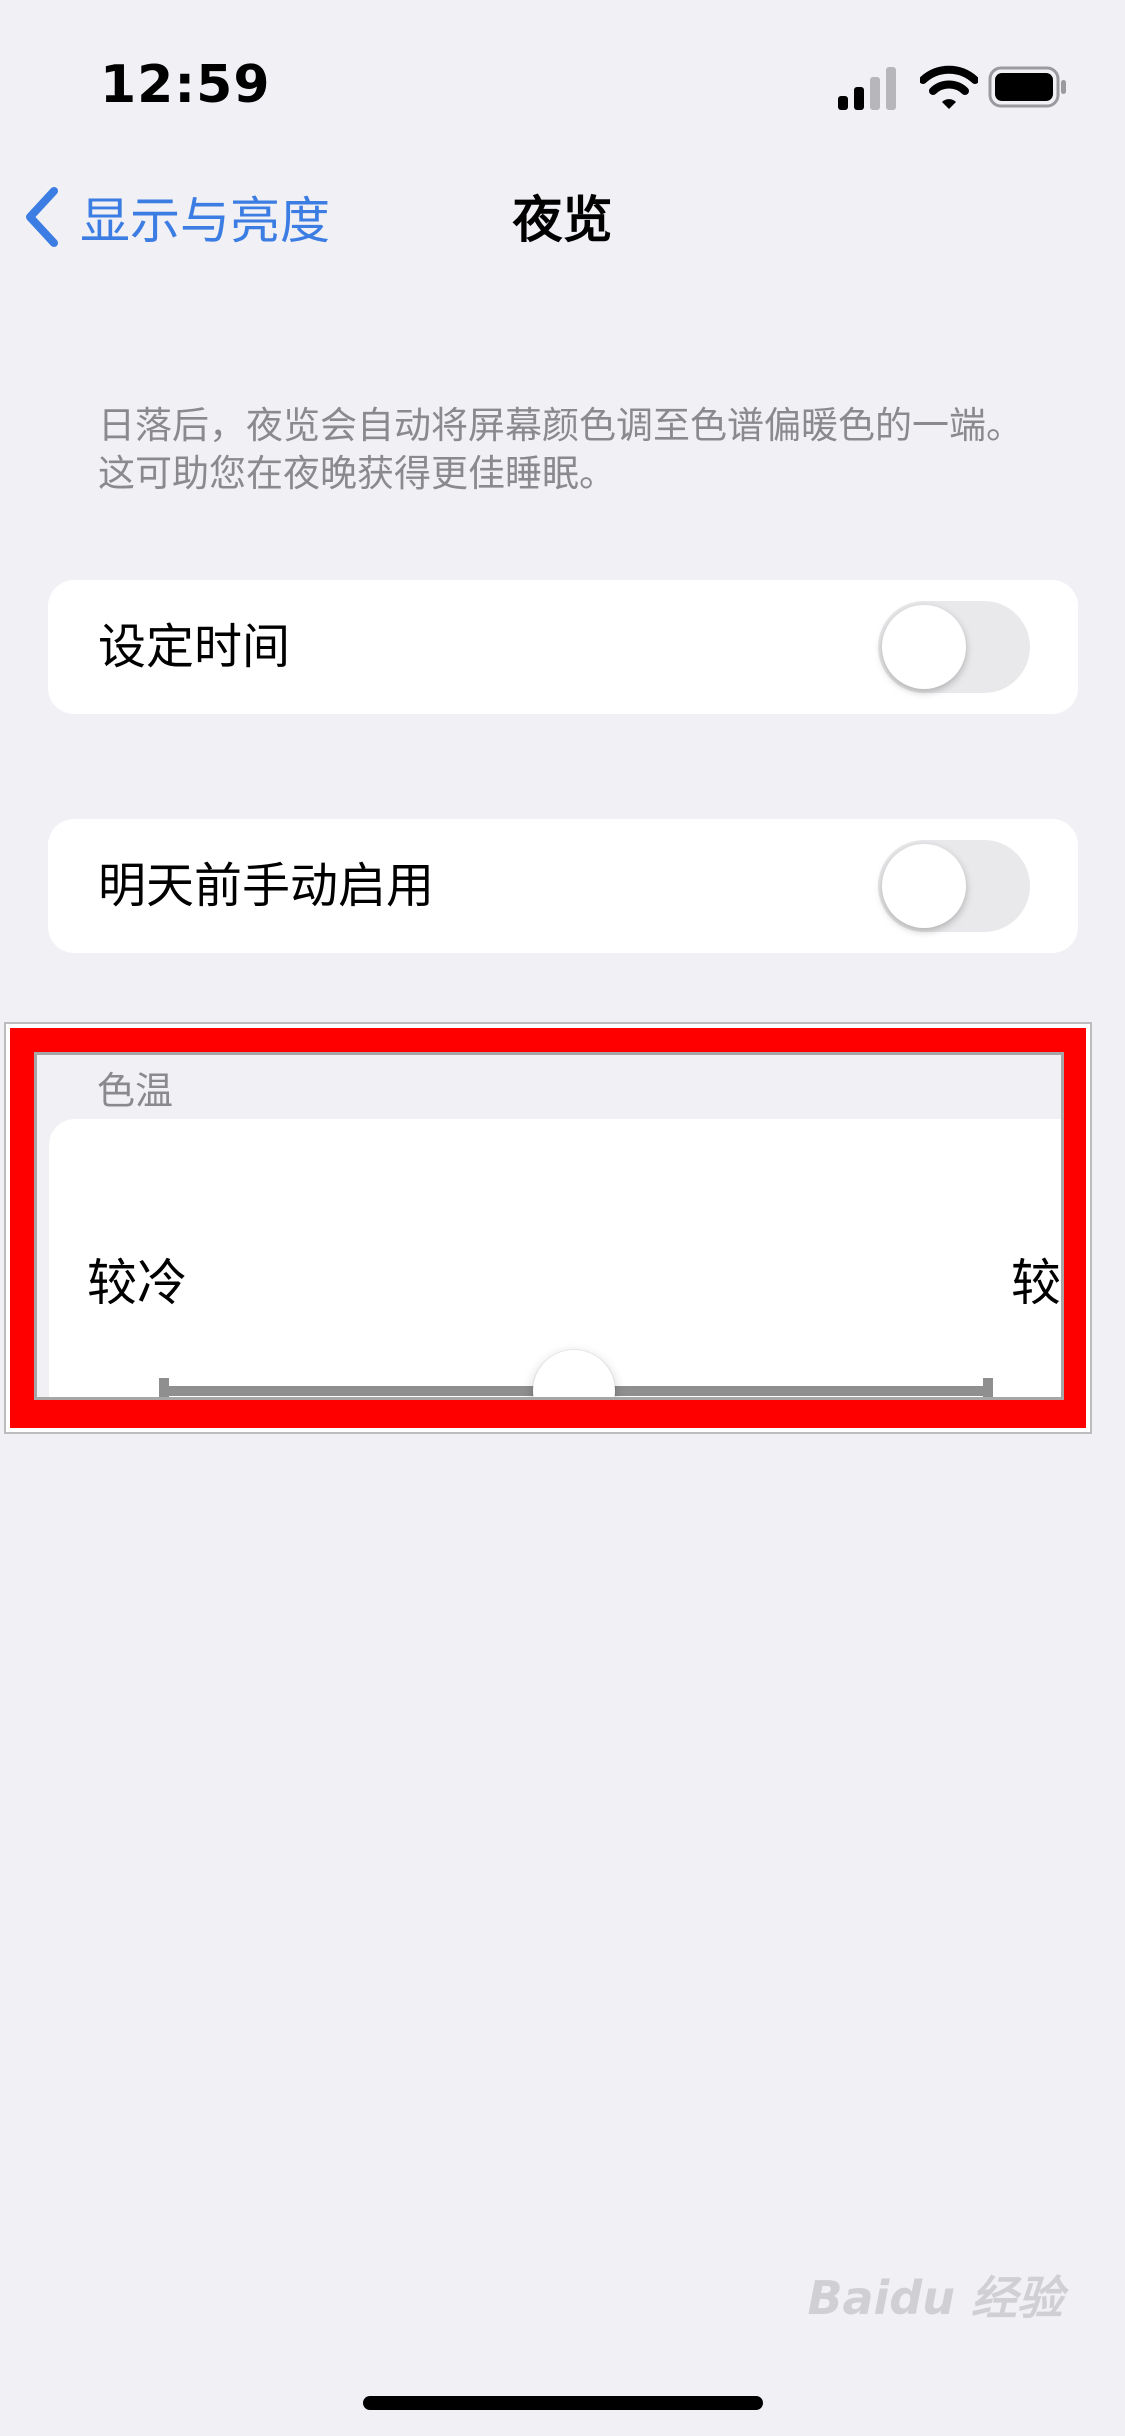 The image size is (1125, 2436). What do you see at coordinates (867, 88) in the screenshot?
I see `cellular-signal-icon` at bounding box center [867, 88].